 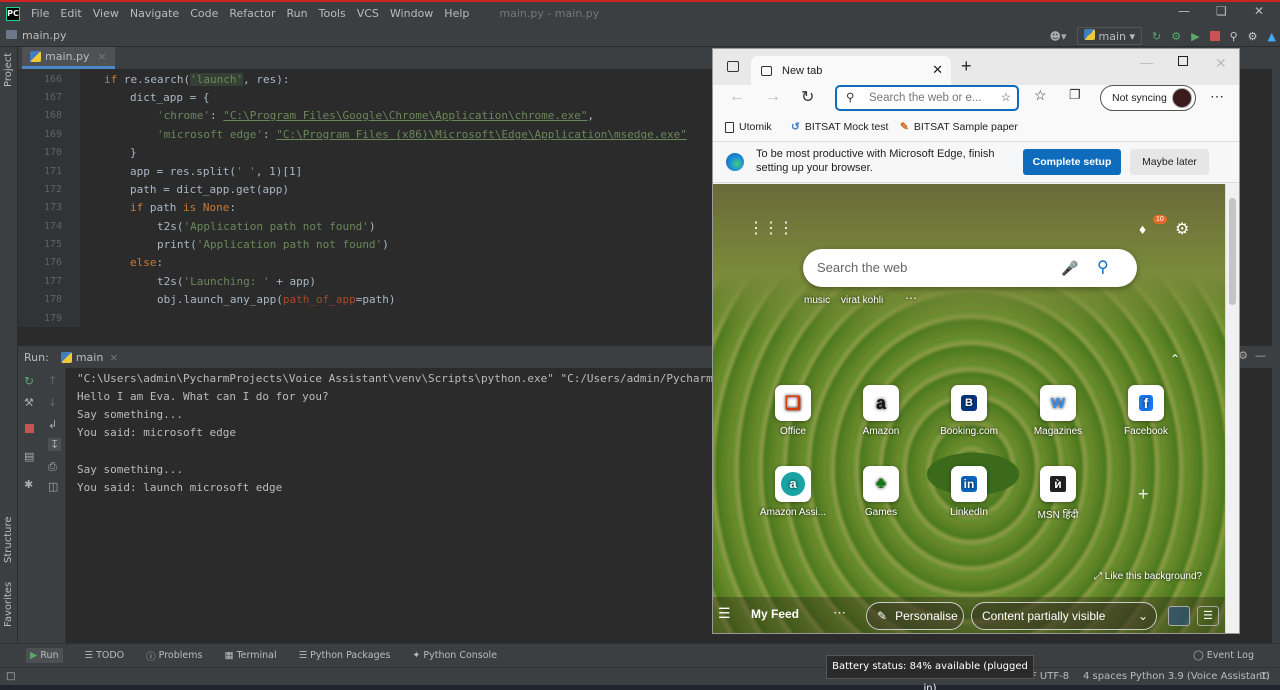 I want to click on profile-sync-button: Not syncing, so click(x=1148, y=98).